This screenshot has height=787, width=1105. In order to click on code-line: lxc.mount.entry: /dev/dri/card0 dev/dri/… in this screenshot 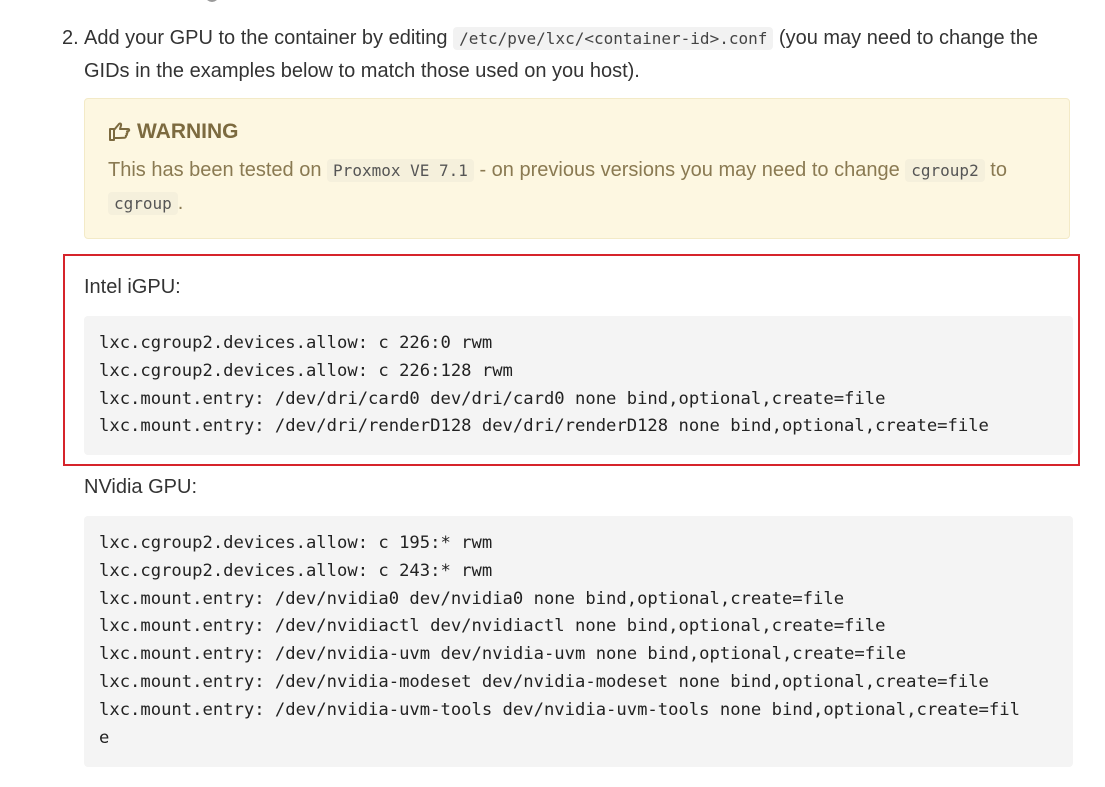, I will do `click(492, 398)`.